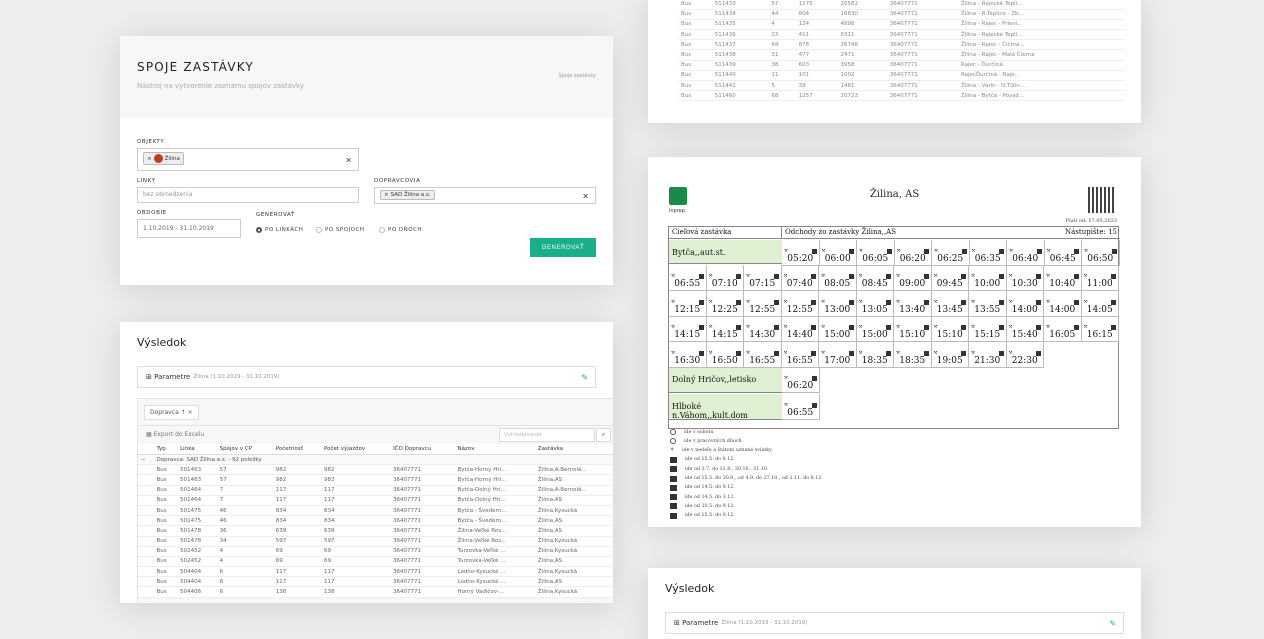 The width and height of the screenshot is (1264, 639). Describe the element at coordinates (348, 159) in the screenshot. I see `clear-objekty-icon: ×` at that location.